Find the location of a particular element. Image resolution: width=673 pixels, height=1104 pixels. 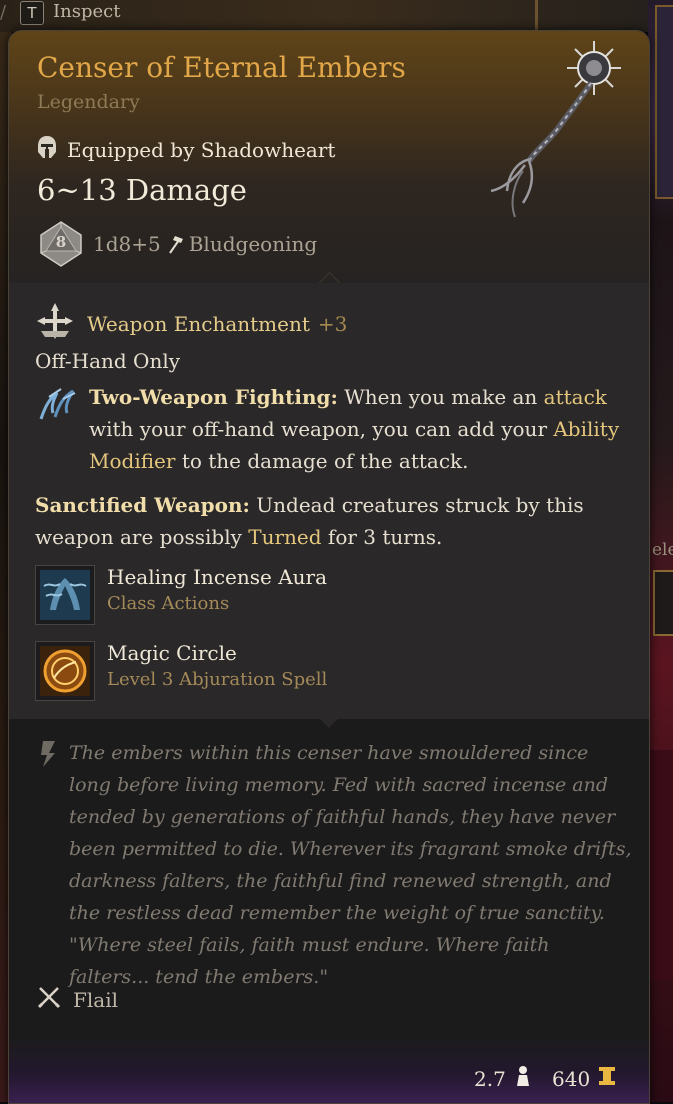

twf-title: Two-Weapon Fighting: is located at coordinates (213, 397).